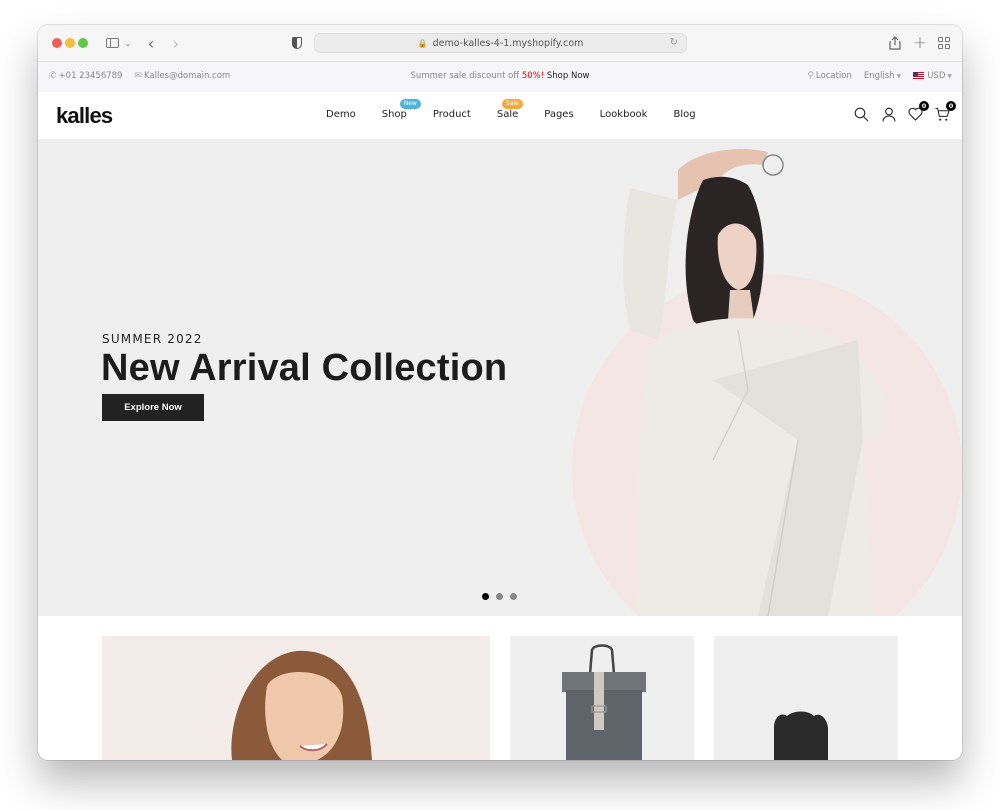  Describe the element at coordinates (895, 43) in the screenshot. I see `share-icon` at that location.